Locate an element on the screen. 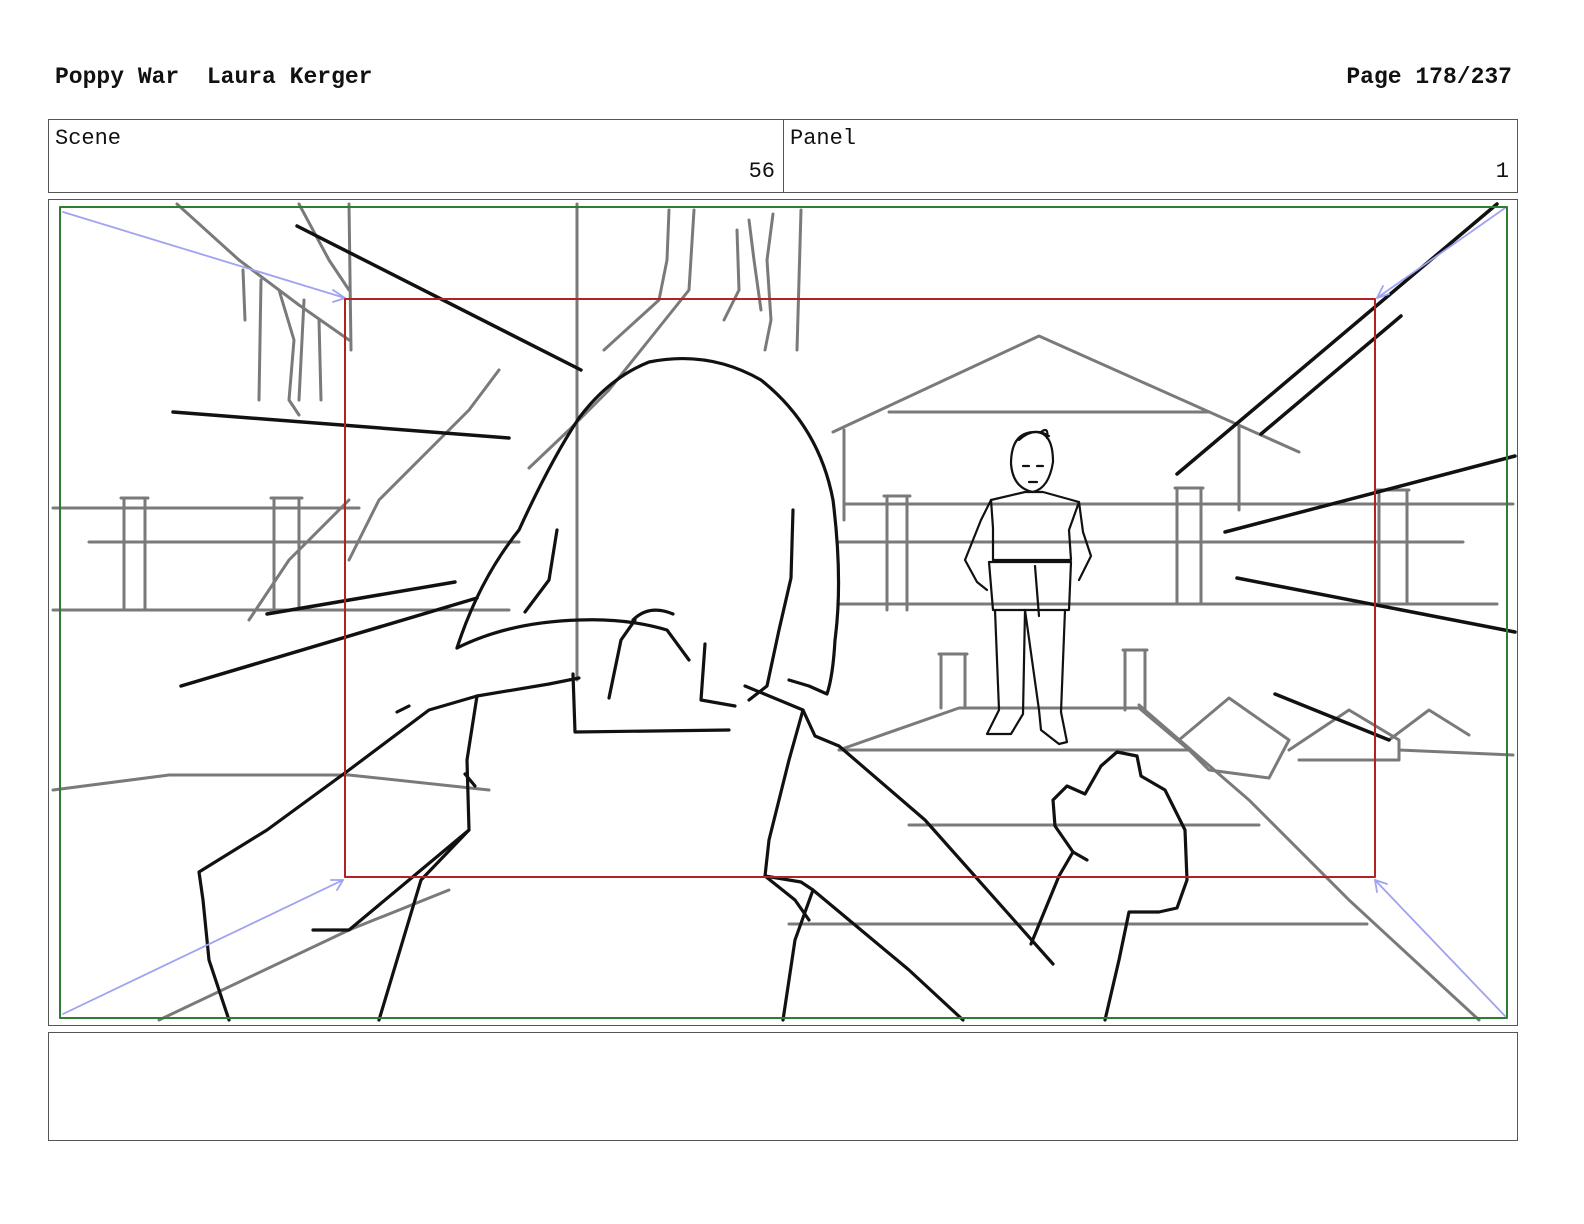  scene-label: Scene is located at coordinates (88, 138).